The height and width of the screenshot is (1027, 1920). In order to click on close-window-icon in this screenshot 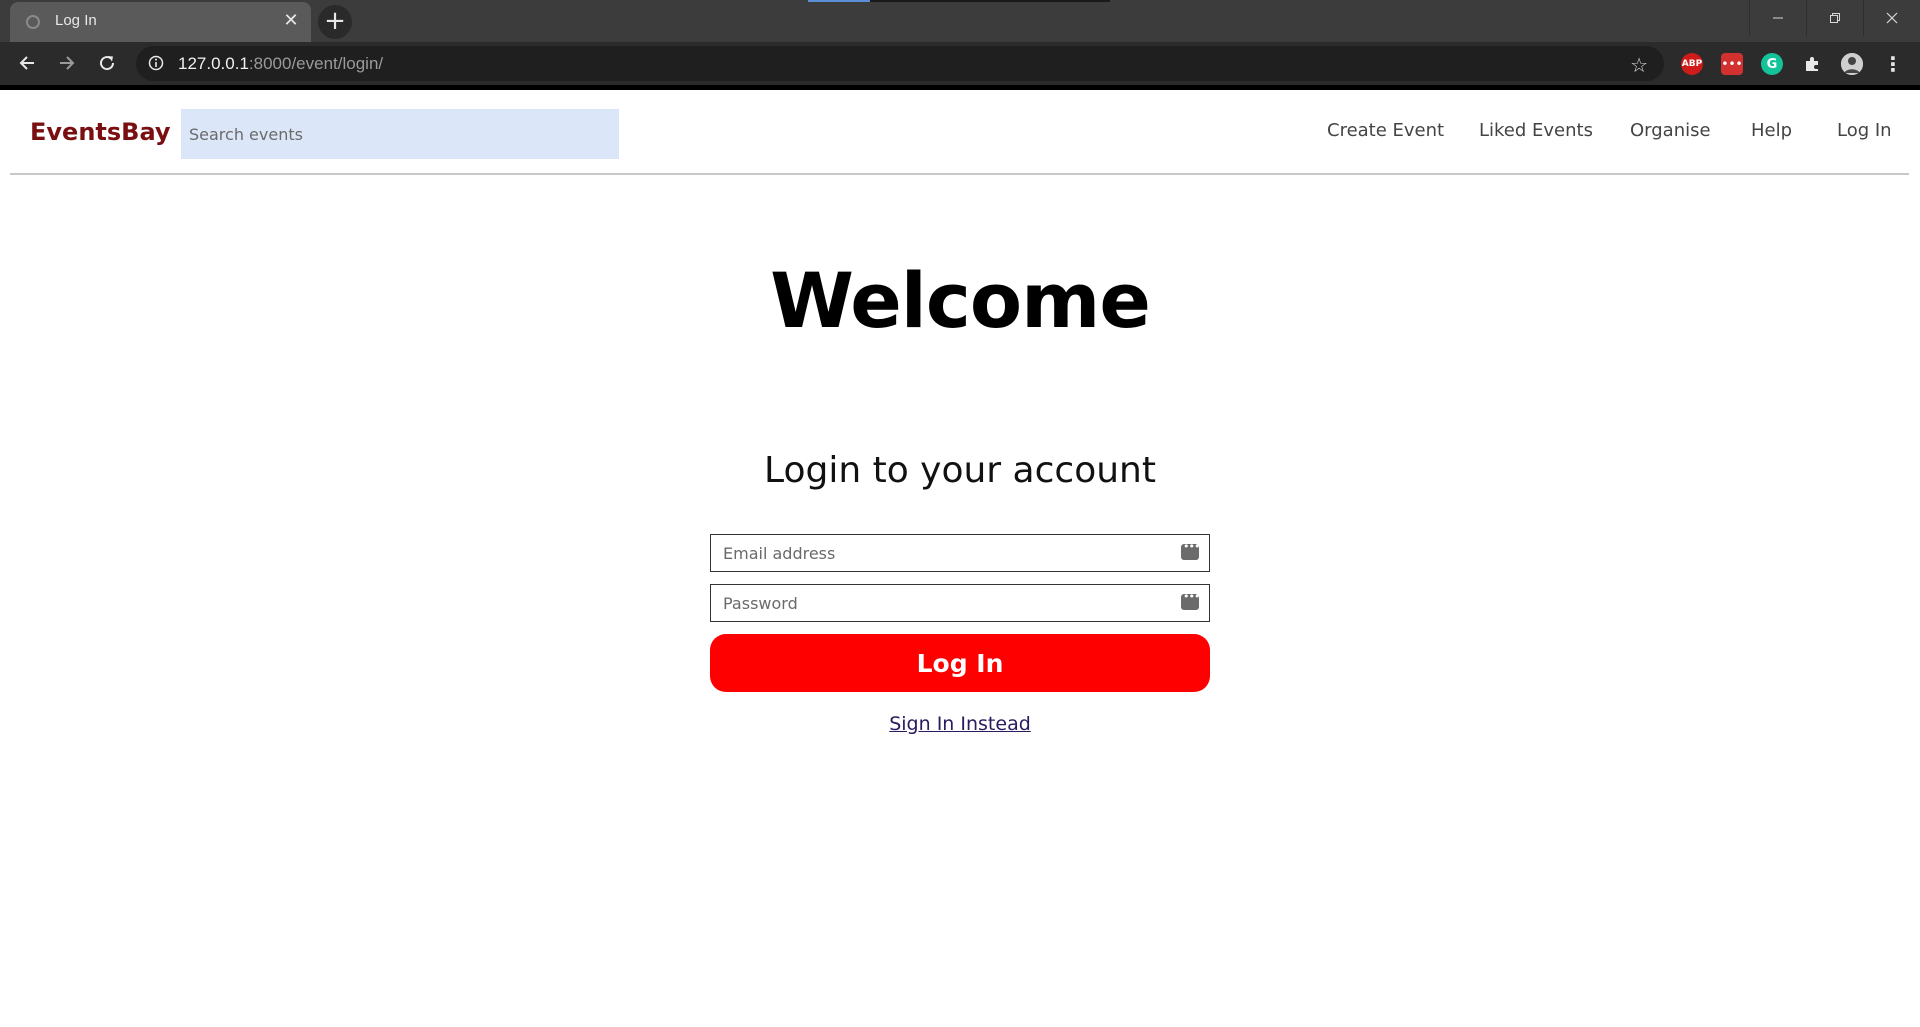, I will do `click(1892, 18)`.